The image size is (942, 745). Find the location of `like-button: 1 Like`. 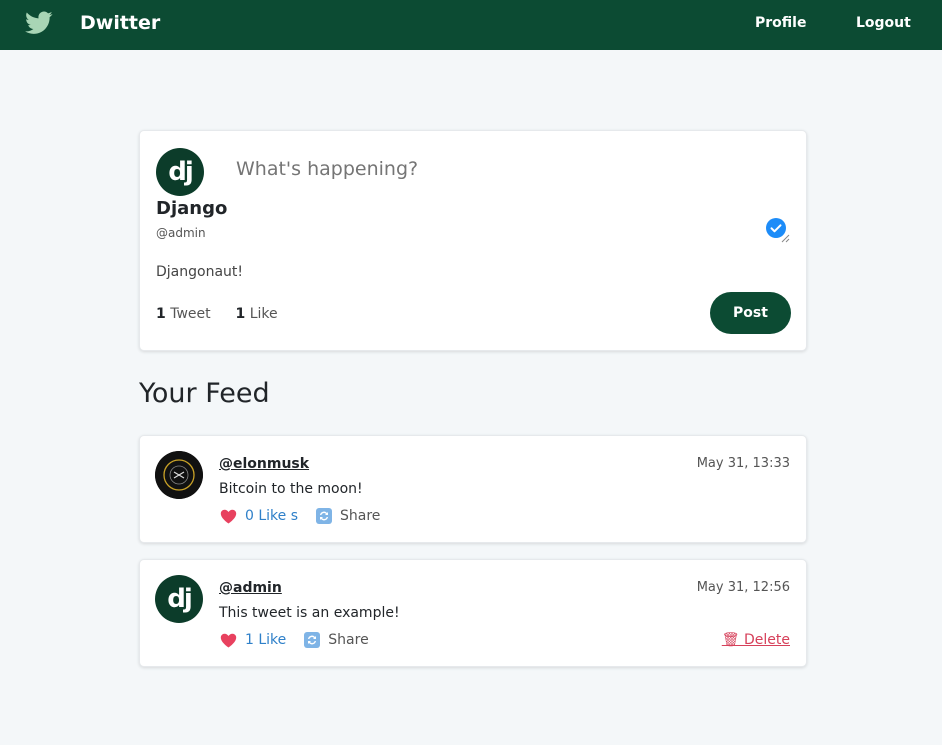

like-button: 1 Like is located at coordinates (265, 640).